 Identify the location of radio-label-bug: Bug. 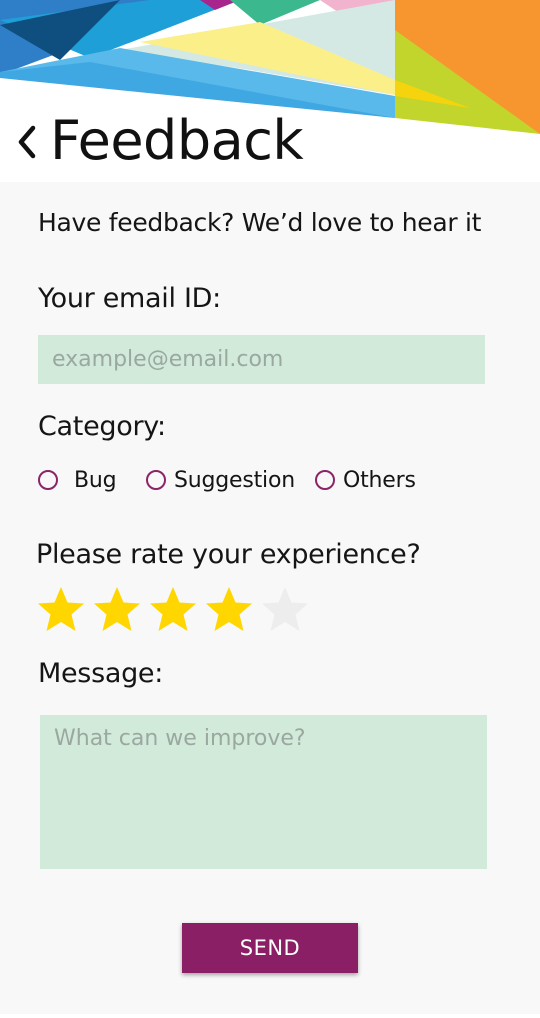
(95, 480).